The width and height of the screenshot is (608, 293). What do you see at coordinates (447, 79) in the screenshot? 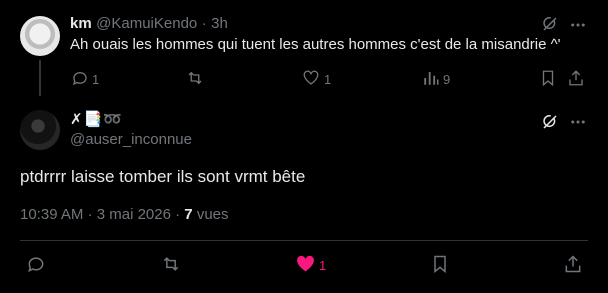
I see `reply-views-count: 9` at bounding box center [447, 79].